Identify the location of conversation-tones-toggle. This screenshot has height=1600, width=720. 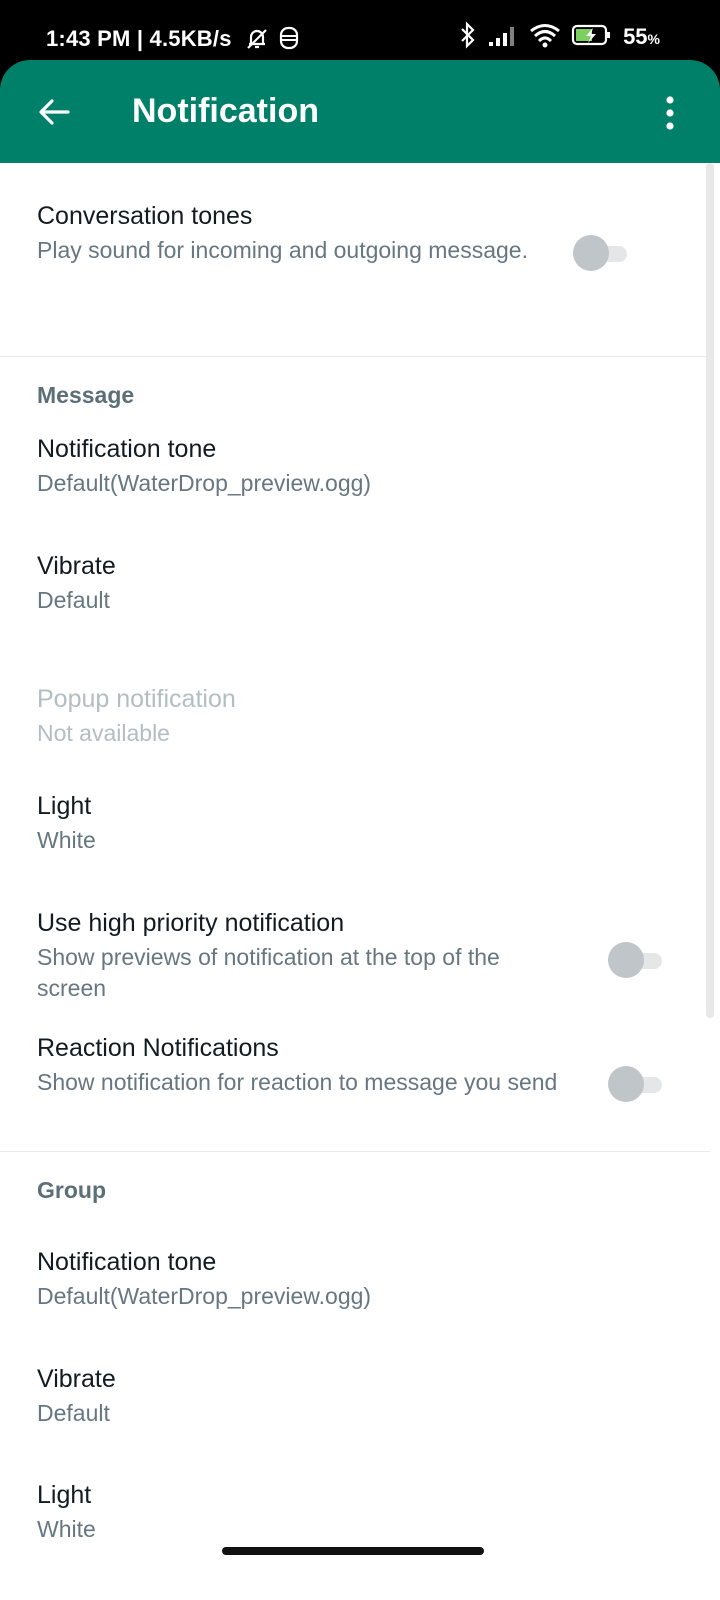
(604, 253).